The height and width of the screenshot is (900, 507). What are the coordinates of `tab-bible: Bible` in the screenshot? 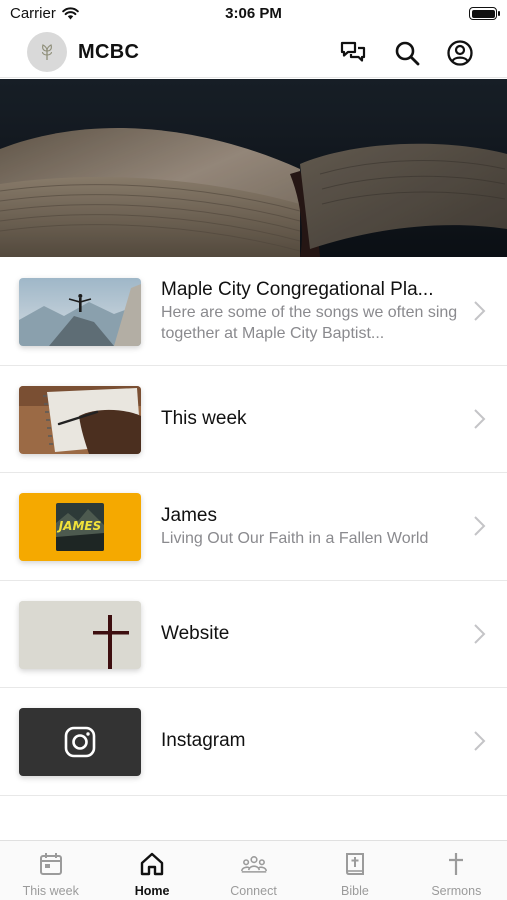 It's located at (354, 870).